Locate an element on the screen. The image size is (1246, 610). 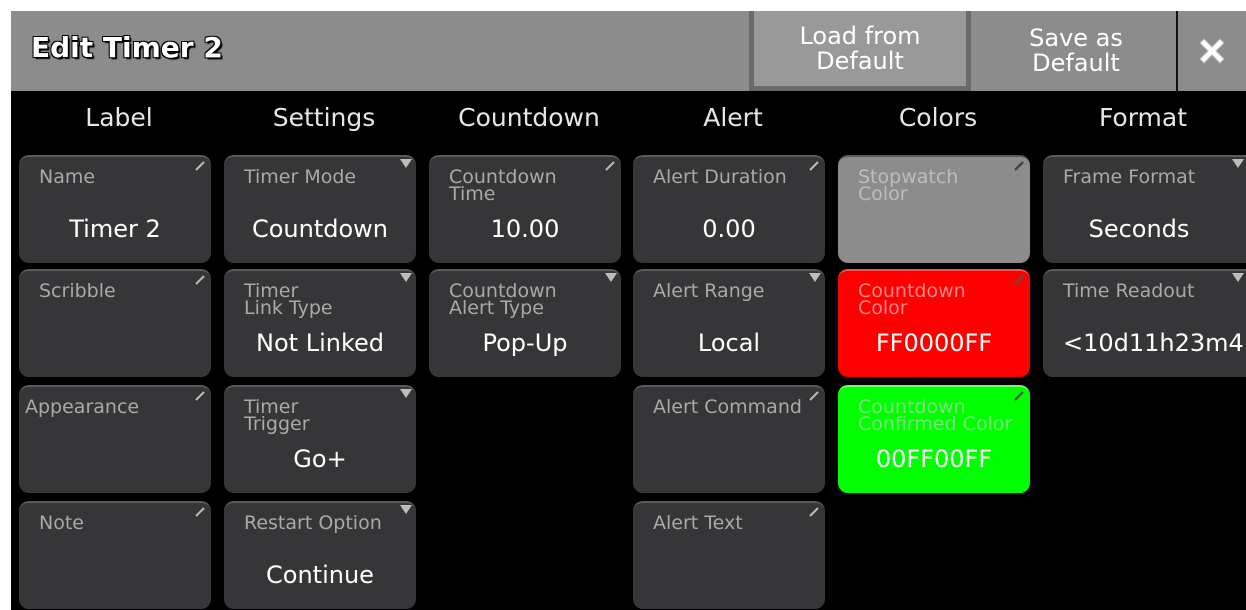
name-field: Name Timer 2 is located at coordinates (115, 209).